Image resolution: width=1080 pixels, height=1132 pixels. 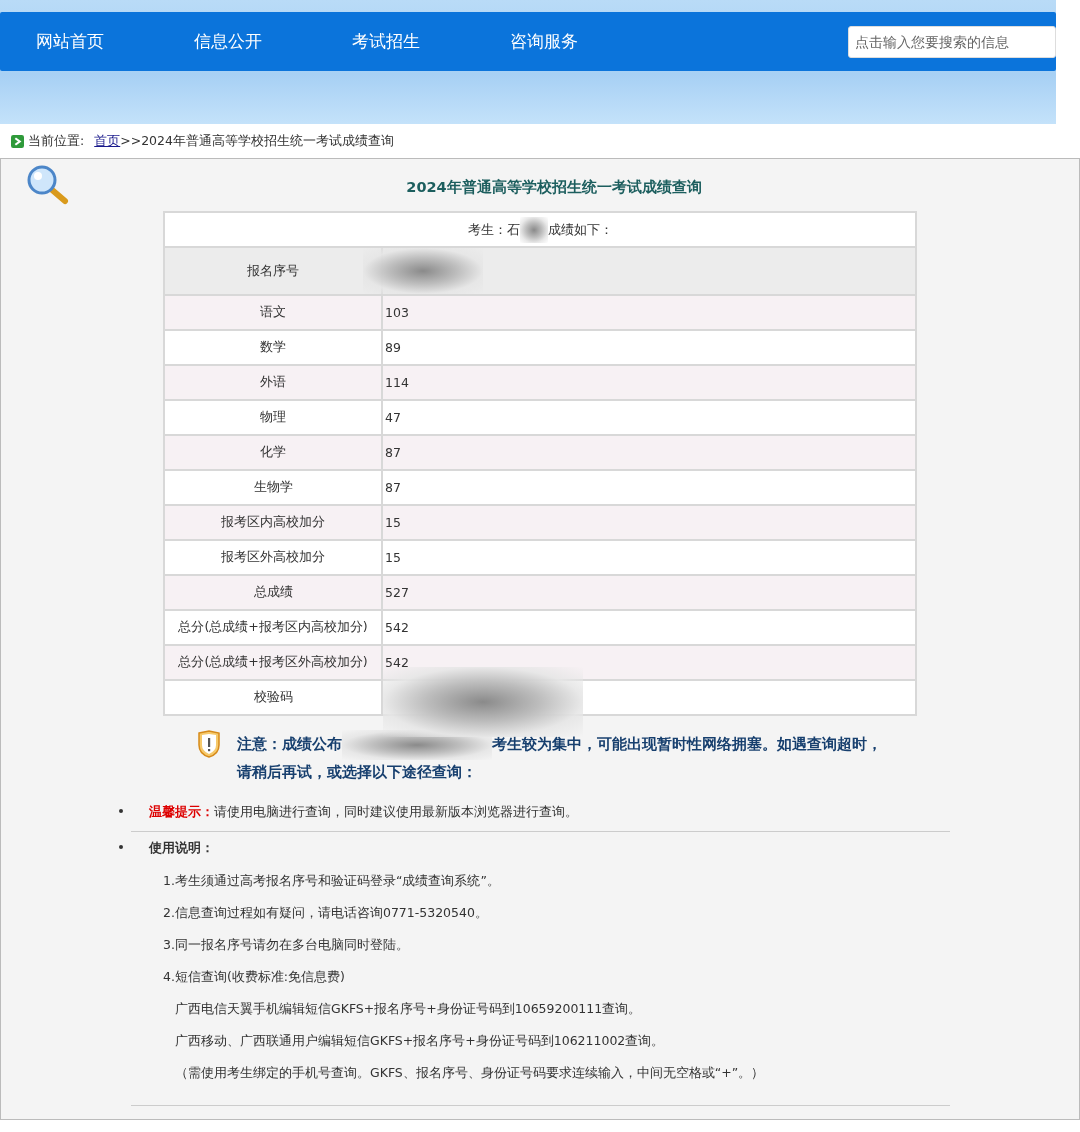 I want to click on arrow-icon, so click(x=17, y=141).